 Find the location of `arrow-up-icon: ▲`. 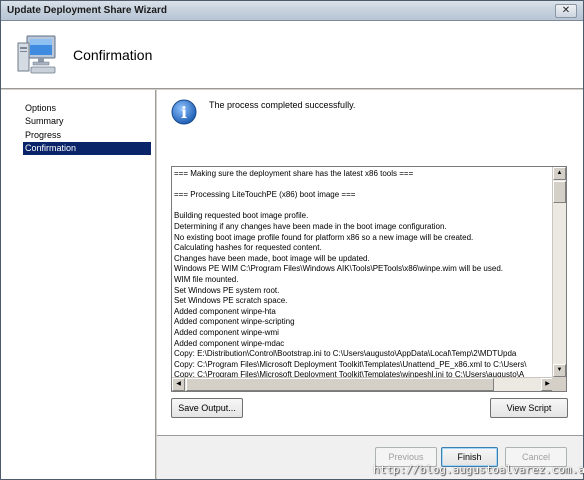

arrow-up-icon: ▲ is located at coordinates (559, 173).